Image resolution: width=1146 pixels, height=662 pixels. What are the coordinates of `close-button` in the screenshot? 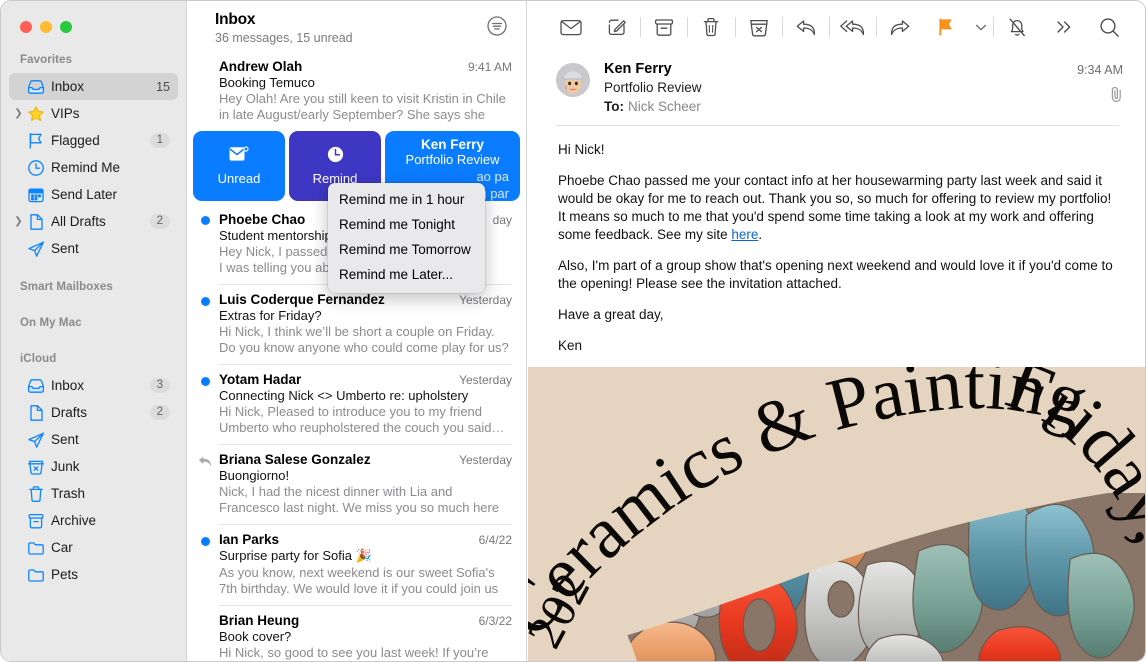 It's located at (26, 27).